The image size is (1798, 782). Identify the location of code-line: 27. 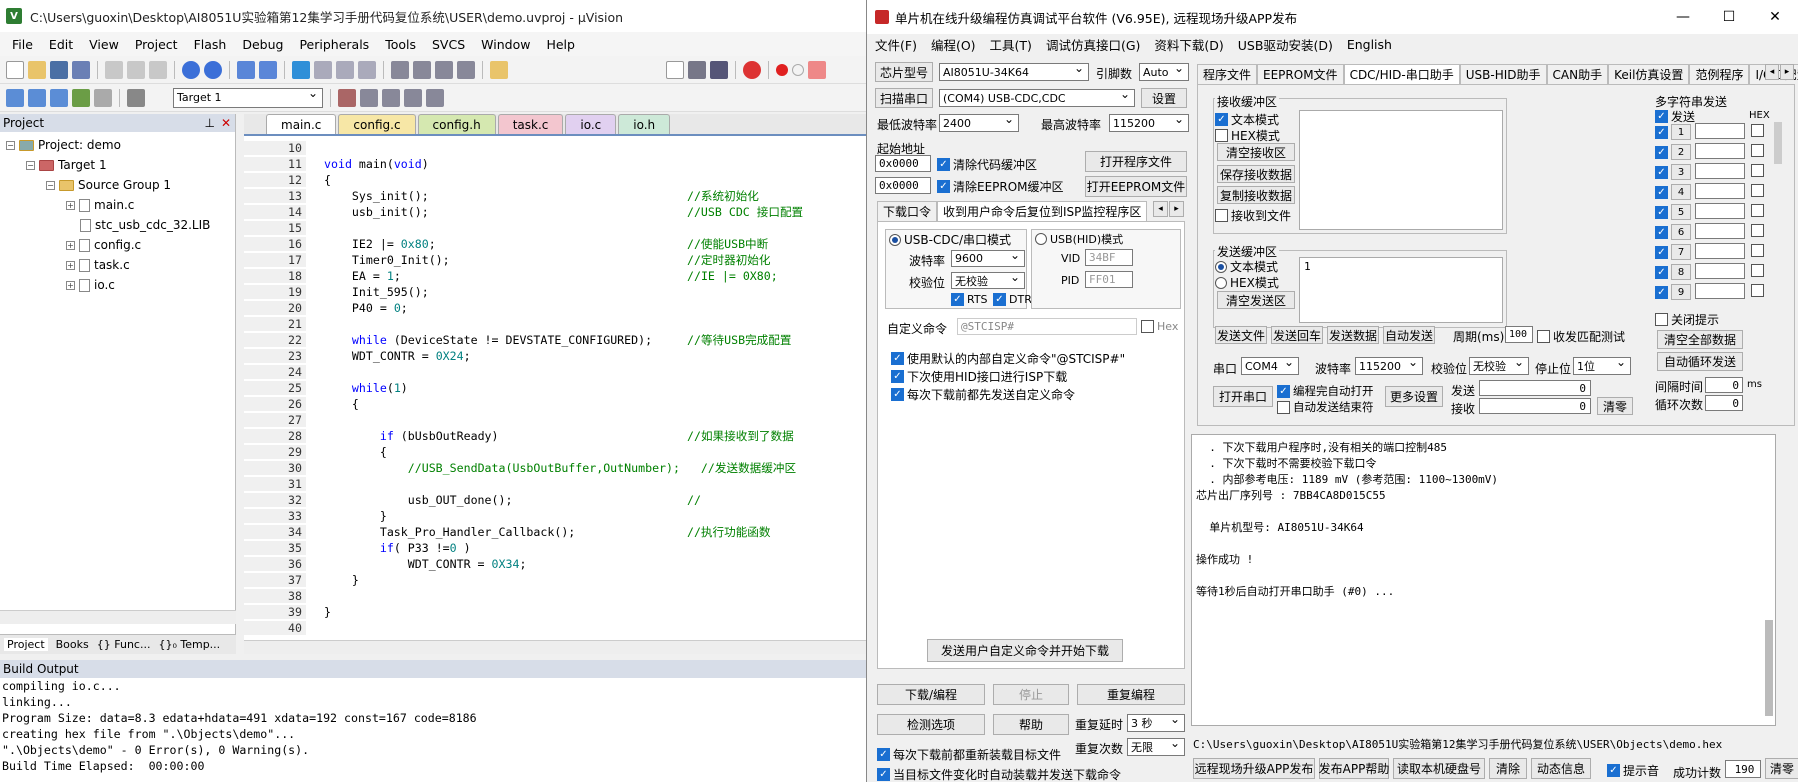
(275, 420).